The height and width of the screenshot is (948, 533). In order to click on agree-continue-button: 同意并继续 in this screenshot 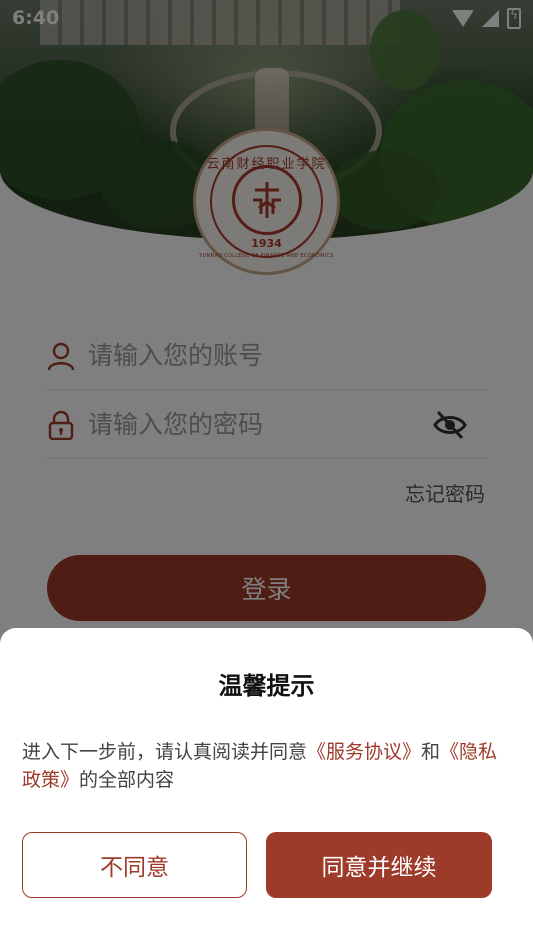, I will do `click(379, 865)`.